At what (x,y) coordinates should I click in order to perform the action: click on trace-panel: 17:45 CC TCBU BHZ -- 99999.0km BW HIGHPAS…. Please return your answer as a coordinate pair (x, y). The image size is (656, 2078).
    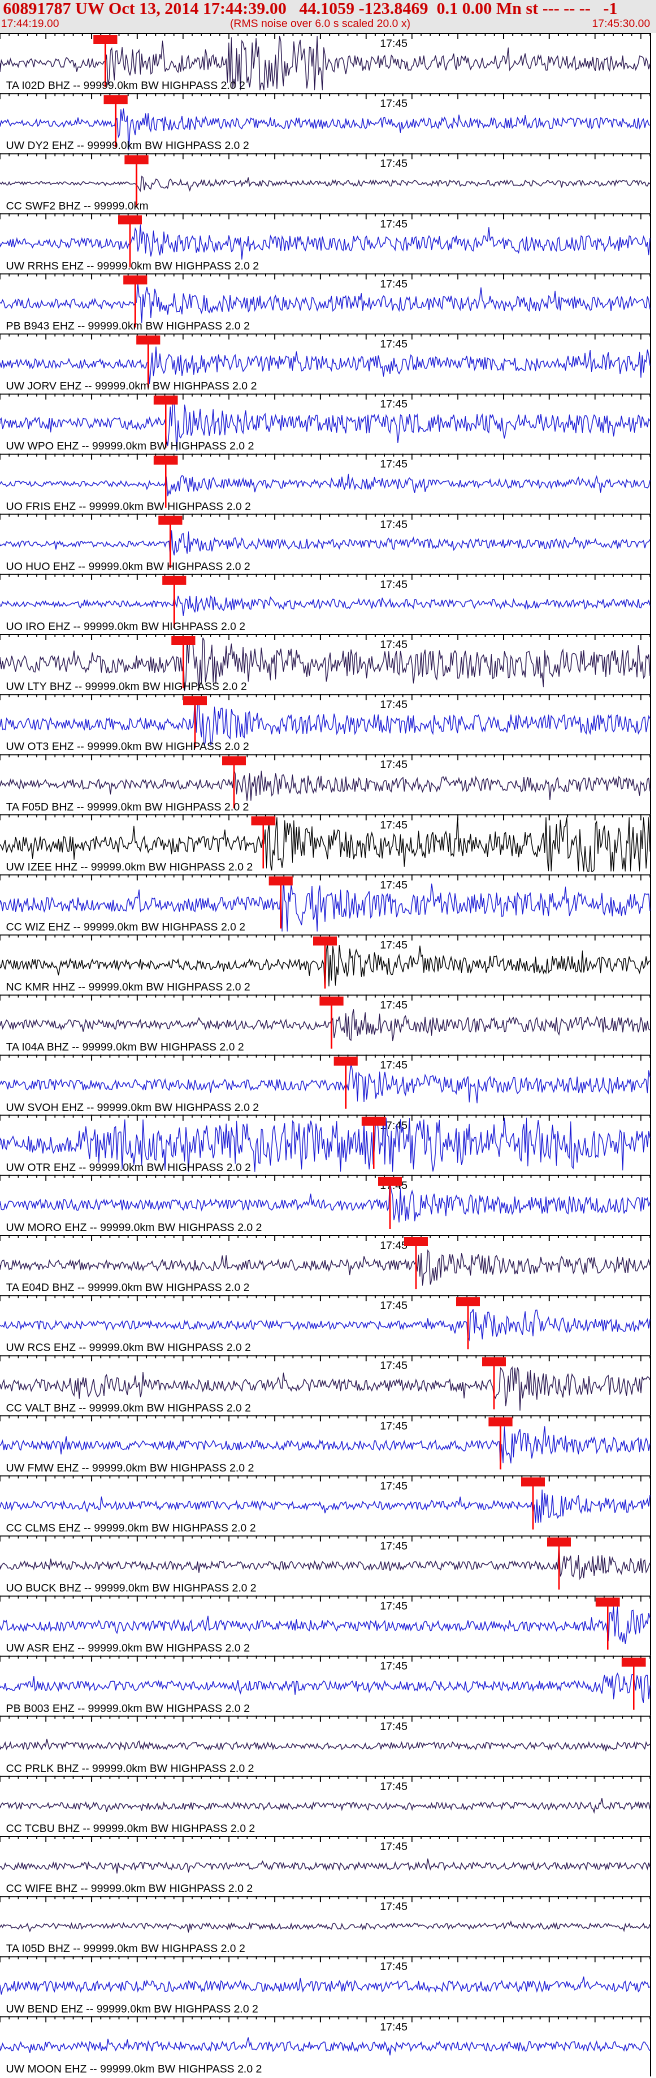
    Looking at the image, I should click on (325, 1805).